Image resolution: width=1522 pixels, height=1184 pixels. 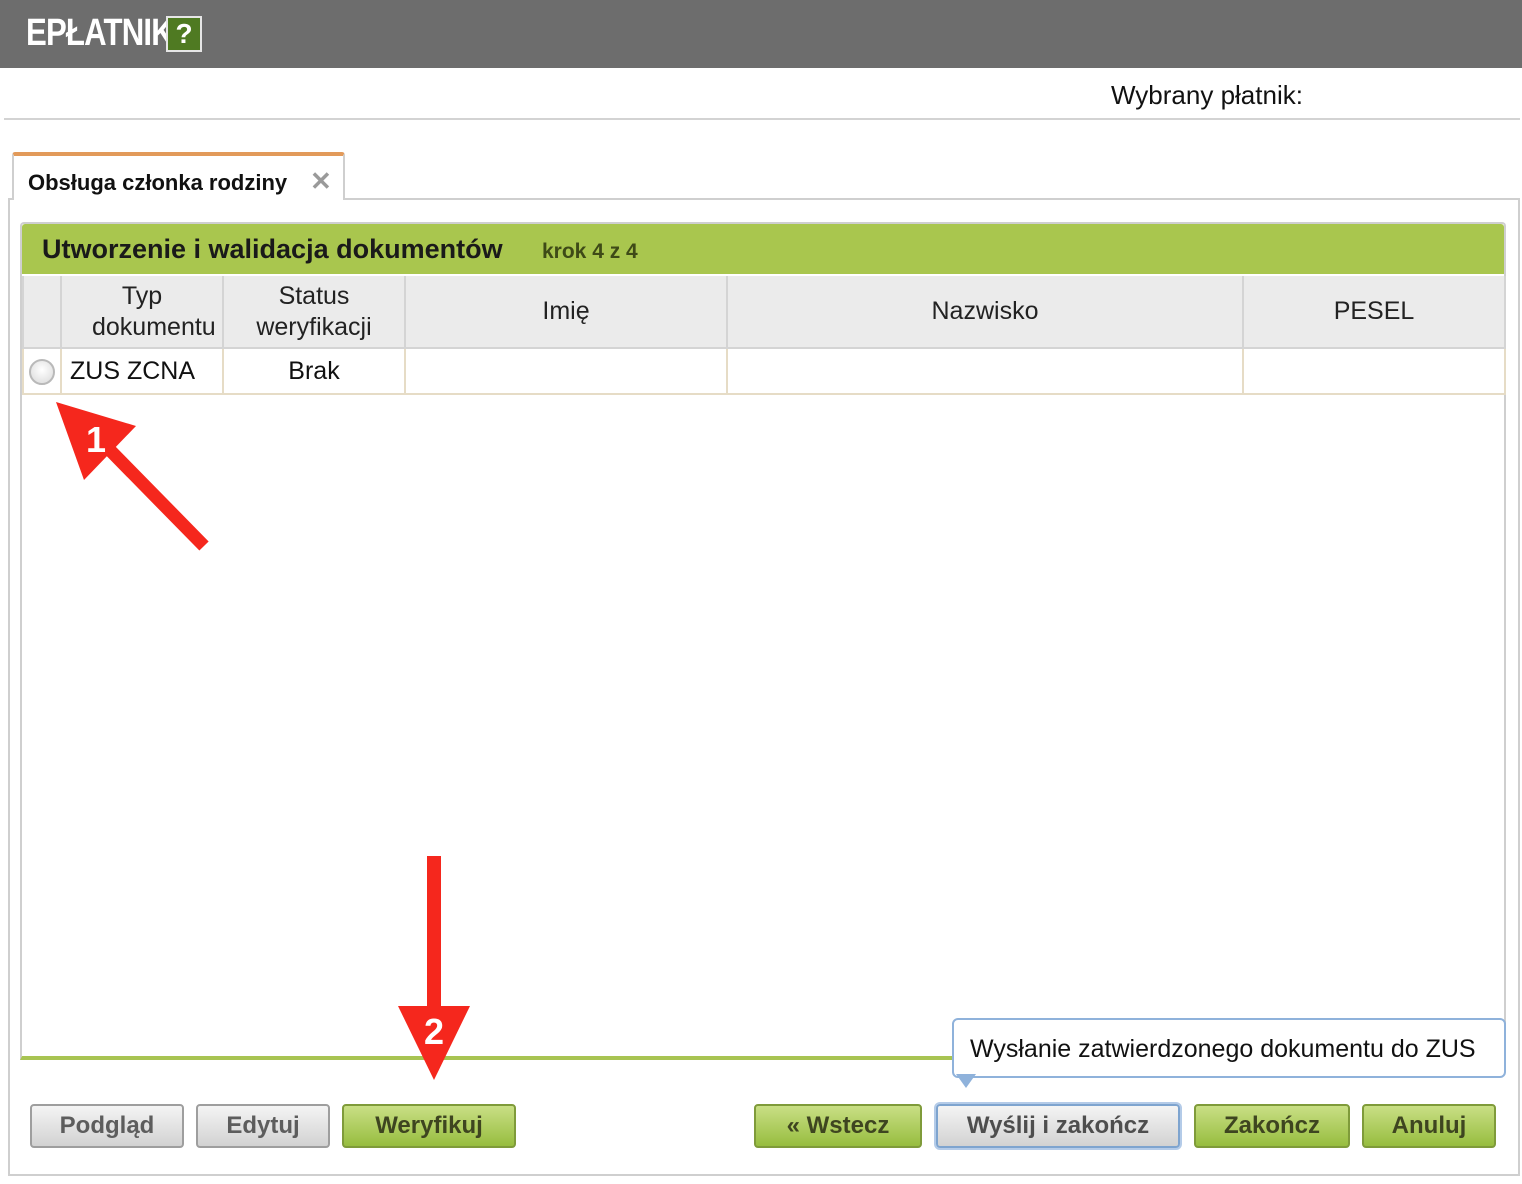 I want to click on annotation-arrow-2: 2, so click(x=434, y=968).